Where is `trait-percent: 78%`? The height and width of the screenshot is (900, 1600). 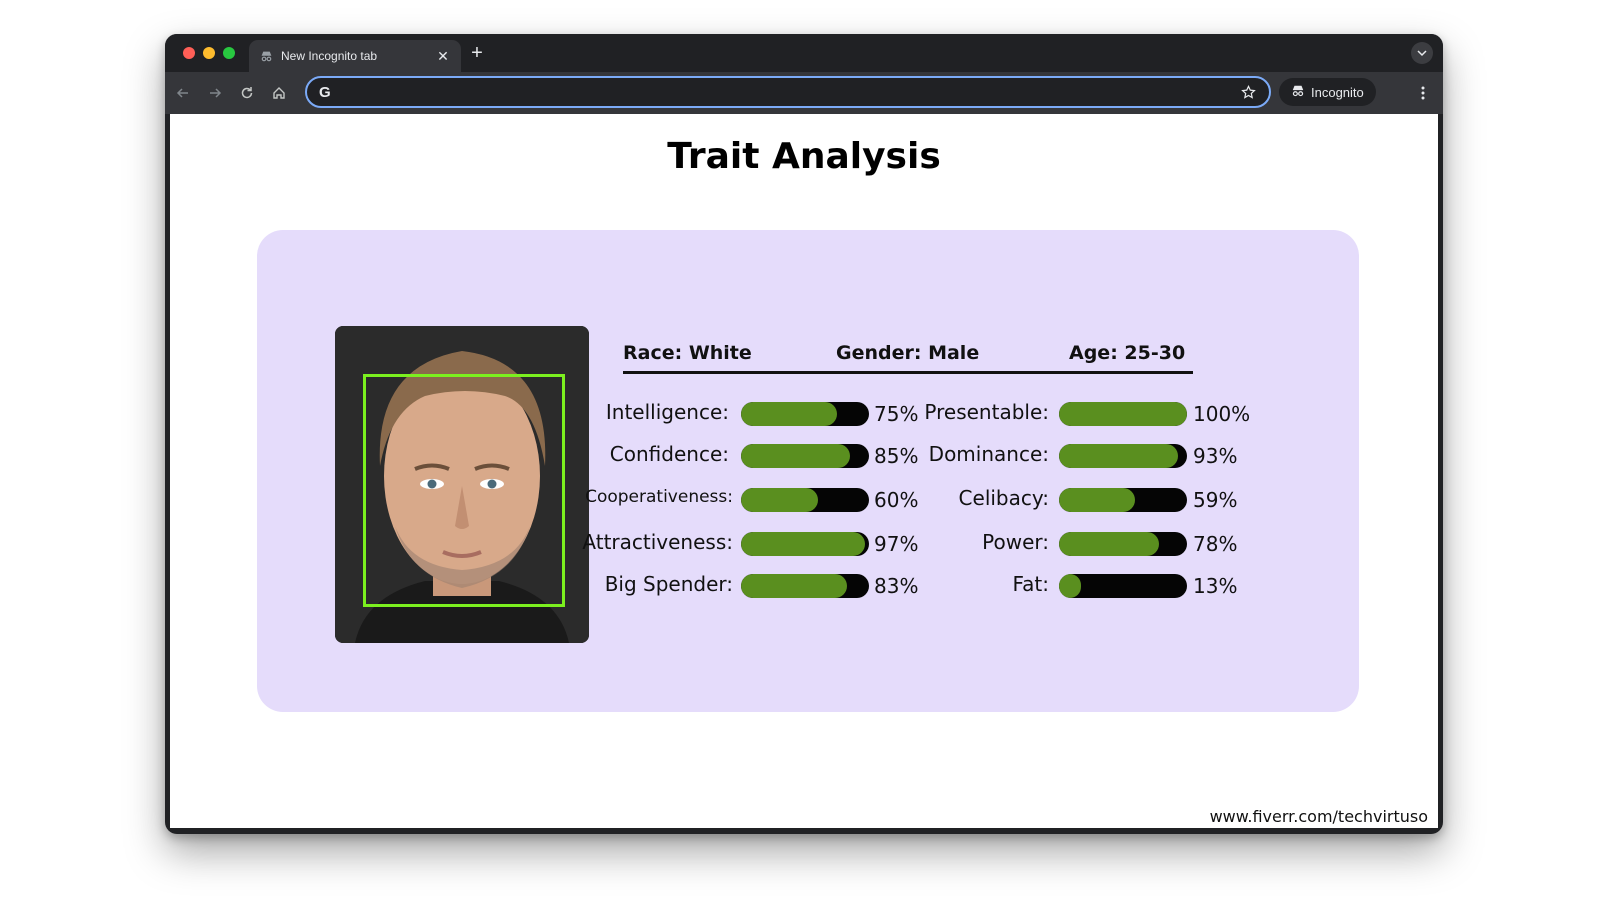 trait-percent: 78% is located at coordinates (1215, 544).